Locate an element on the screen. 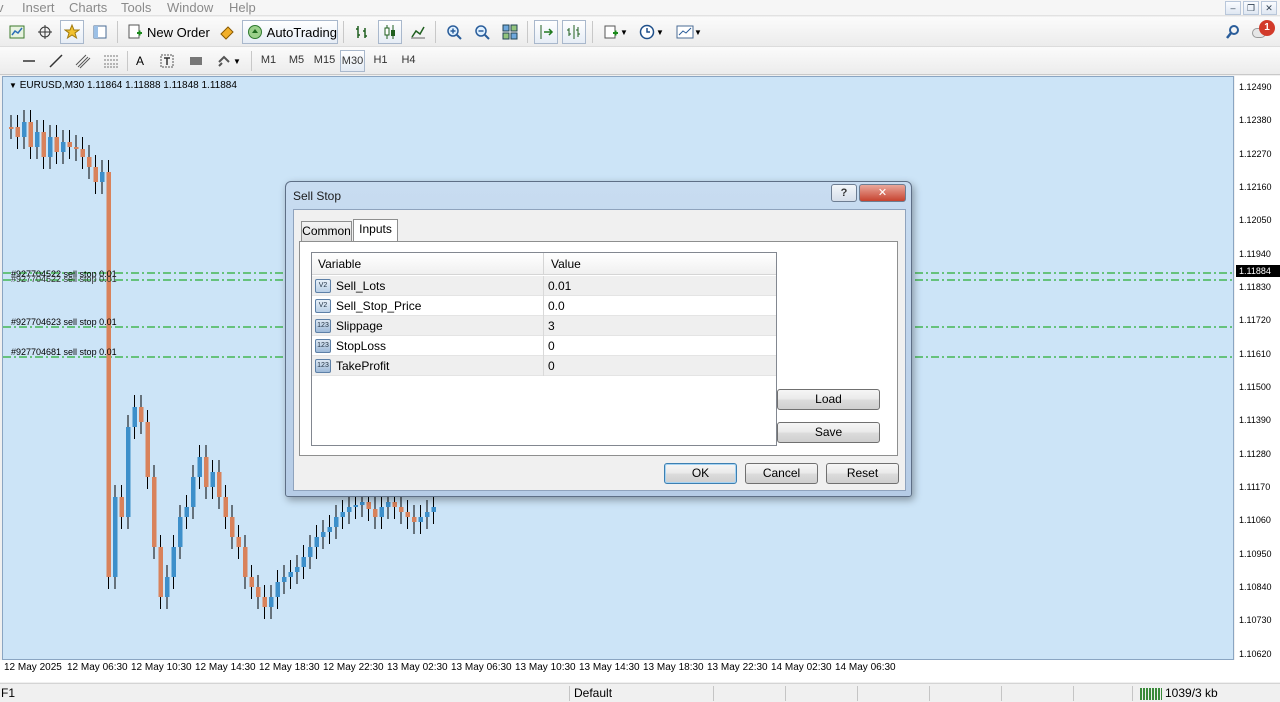  text-tool-button: A is located at coordinates (140, 61).